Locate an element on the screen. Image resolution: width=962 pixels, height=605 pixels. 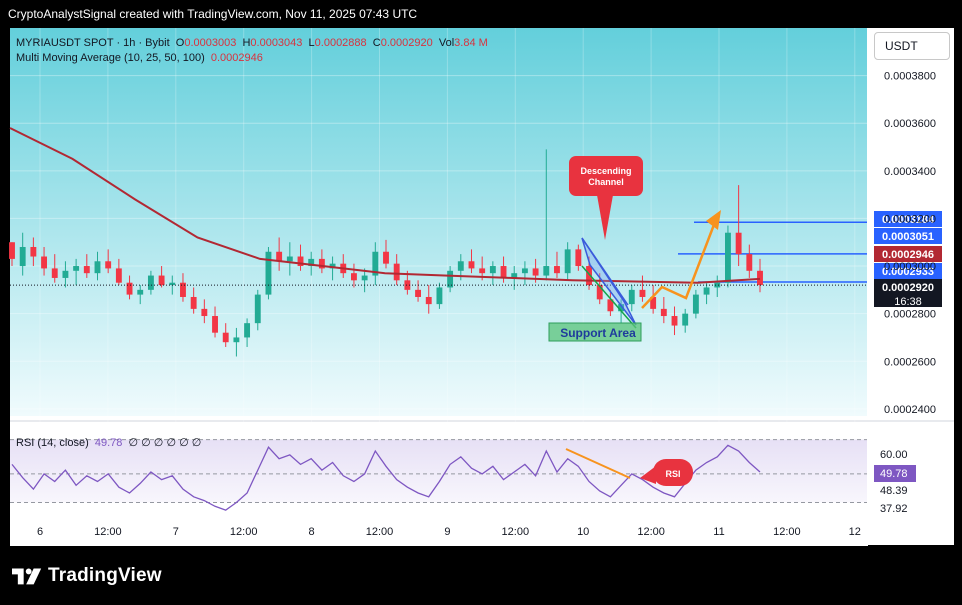
x-tick-label: 7 is located at coordinates (176, 532).